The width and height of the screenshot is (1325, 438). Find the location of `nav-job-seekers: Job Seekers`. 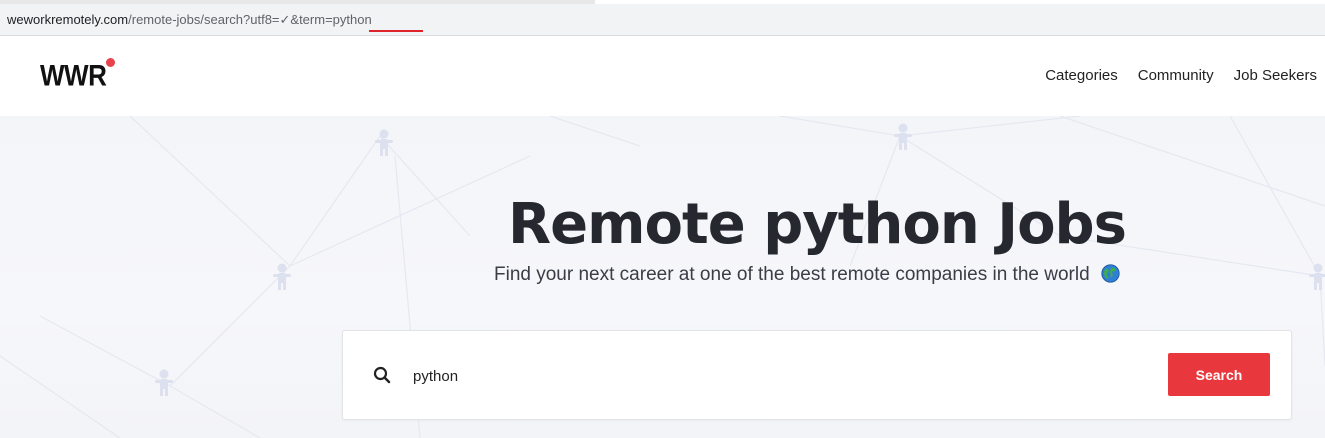

nav-job-seekers: Job Seekers is located at coordinates (1275, 75).